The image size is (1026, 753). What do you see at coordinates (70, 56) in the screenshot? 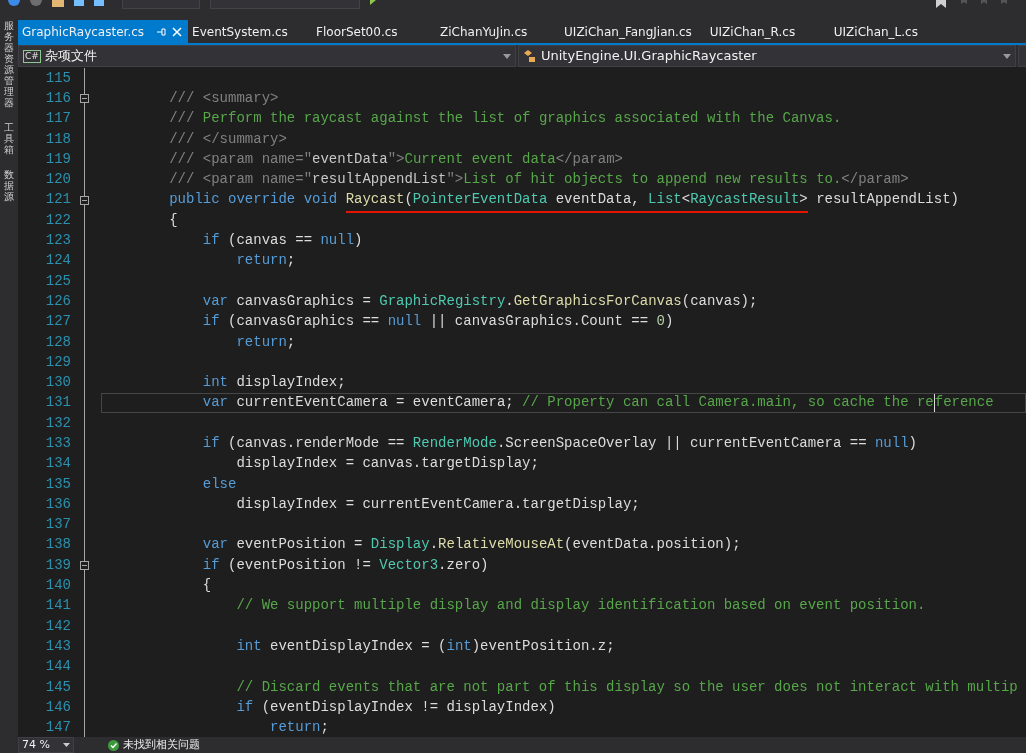
I see `project-name: 杂项文件` at bounding box center [70, 56].